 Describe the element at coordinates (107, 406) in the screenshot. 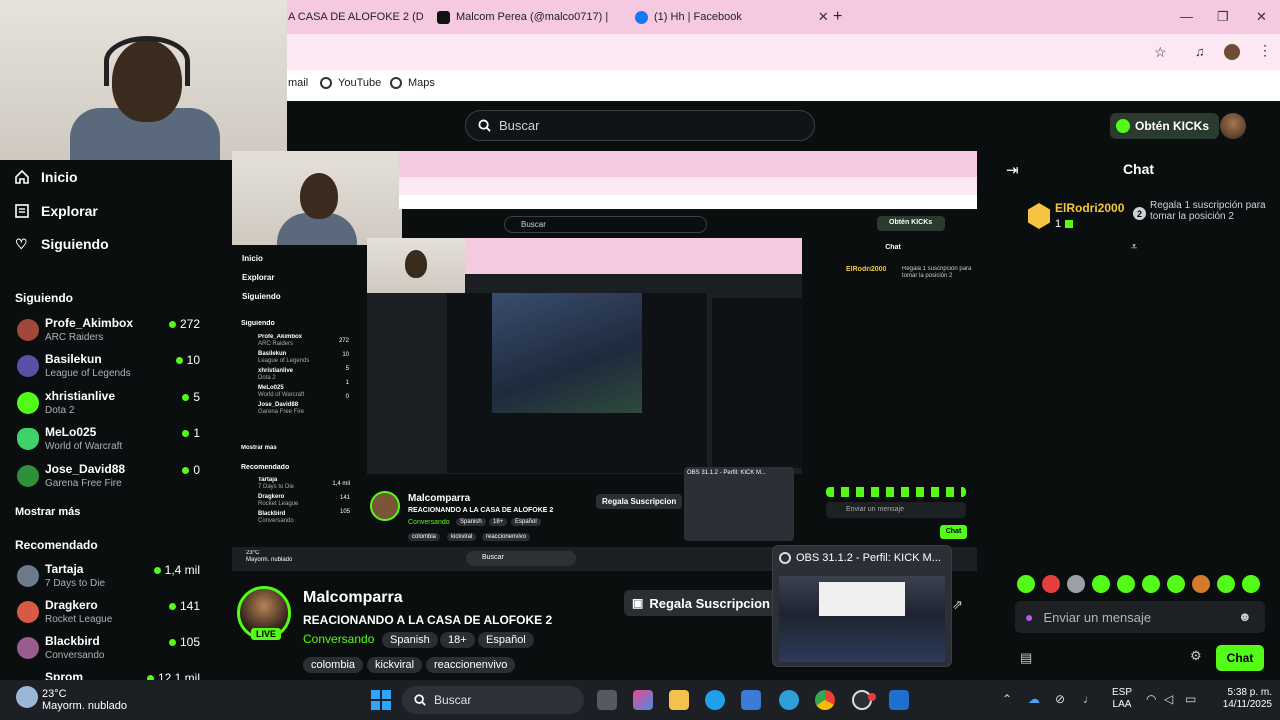

I see `sidebar-channel: xhristianlive Dota 2 5` at that location.